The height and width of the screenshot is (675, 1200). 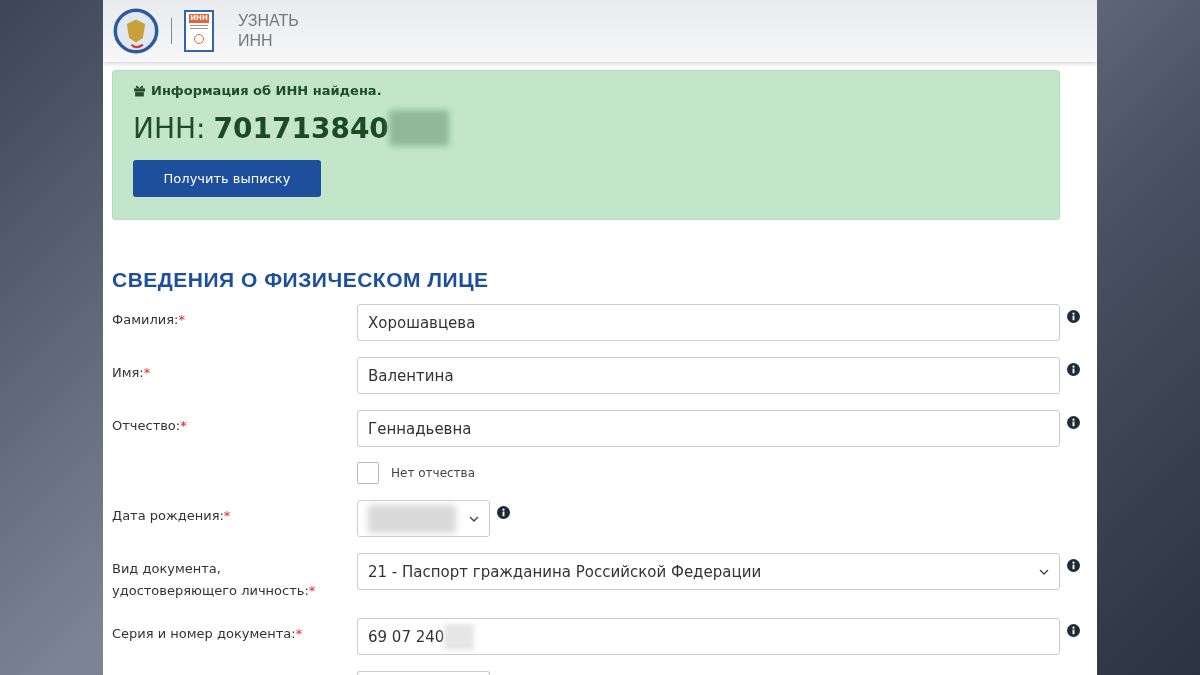 What do you see at coordinates (708, 636) in the screenshot?
I see `input-field: 69 07 240` at bounding box center [708, 636].